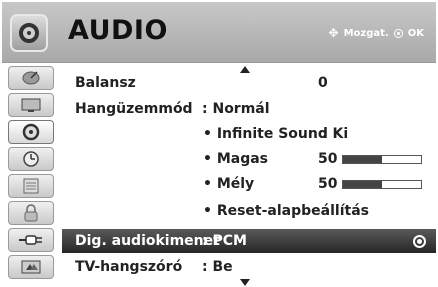  Describe the element at coordinates (249, 83) in the screenshot. I see `menu-item-balance: Balansz 0` at that location.